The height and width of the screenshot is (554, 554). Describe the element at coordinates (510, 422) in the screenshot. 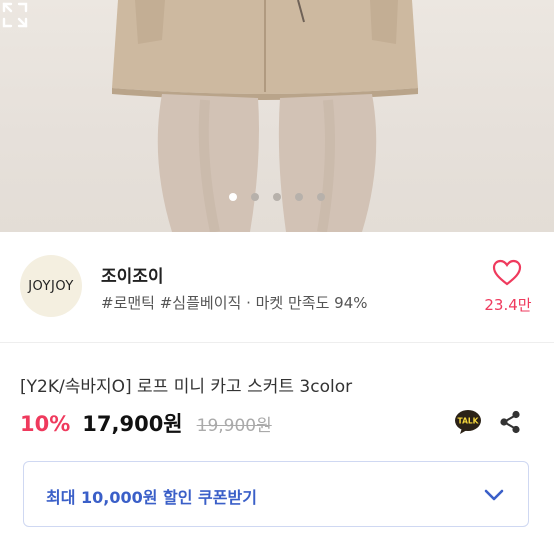

I see `share-icon` at that location.